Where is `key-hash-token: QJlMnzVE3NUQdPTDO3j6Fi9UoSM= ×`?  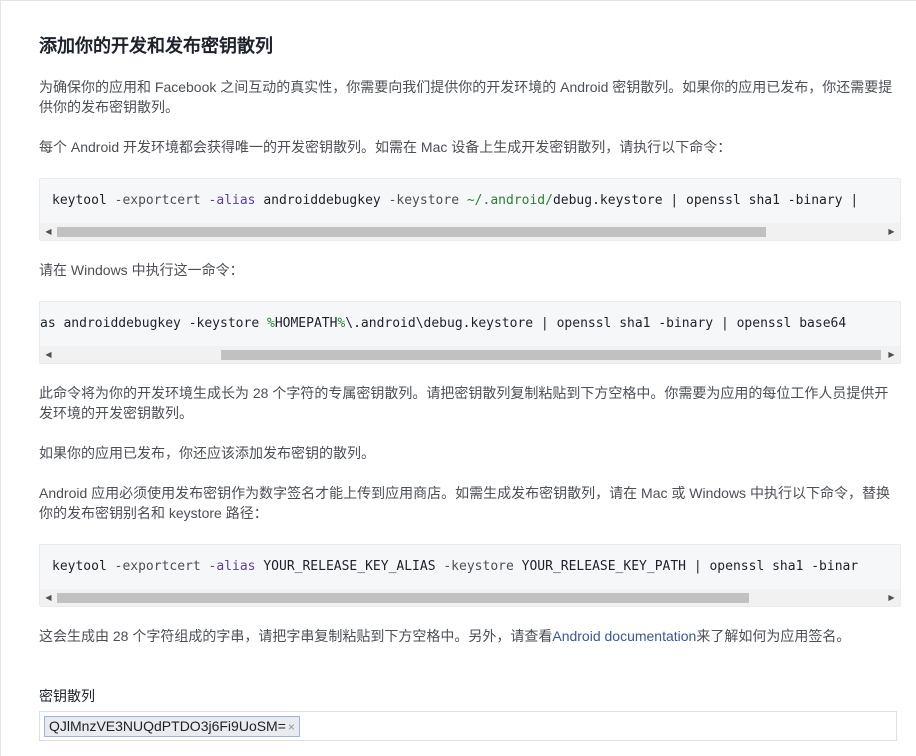
key-hash-token: QJlMnzVE3NUQdPTDO3j6Fi9UoSM= × is located at coordinates (172, 726).